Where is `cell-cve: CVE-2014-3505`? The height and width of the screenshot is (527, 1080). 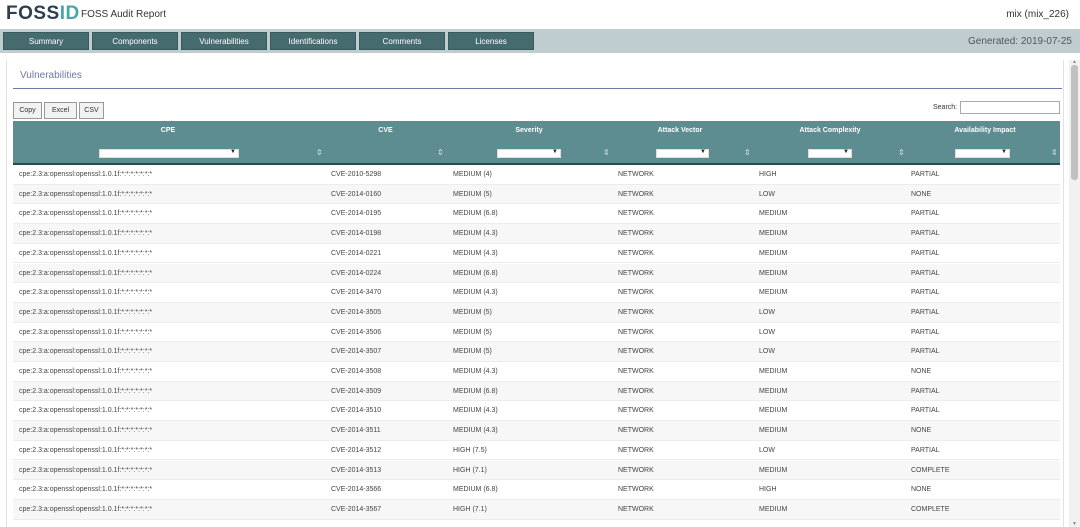
cell-cve: CVE-2014-3505 is located at coordinates (356, 312).